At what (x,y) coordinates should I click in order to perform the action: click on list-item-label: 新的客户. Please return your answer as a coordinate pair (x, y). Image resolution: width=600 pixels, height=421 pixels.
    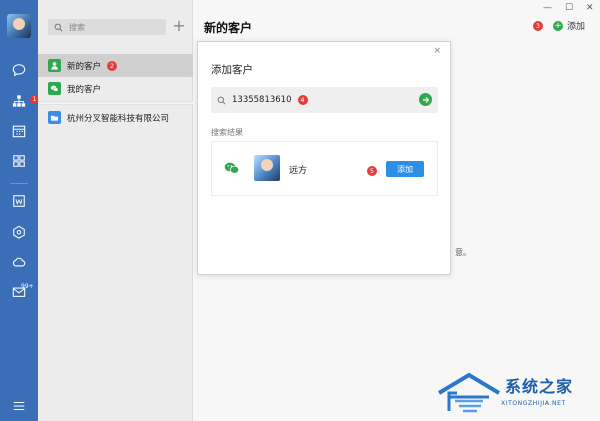
    Looking at the image, I should click on (84, 66).